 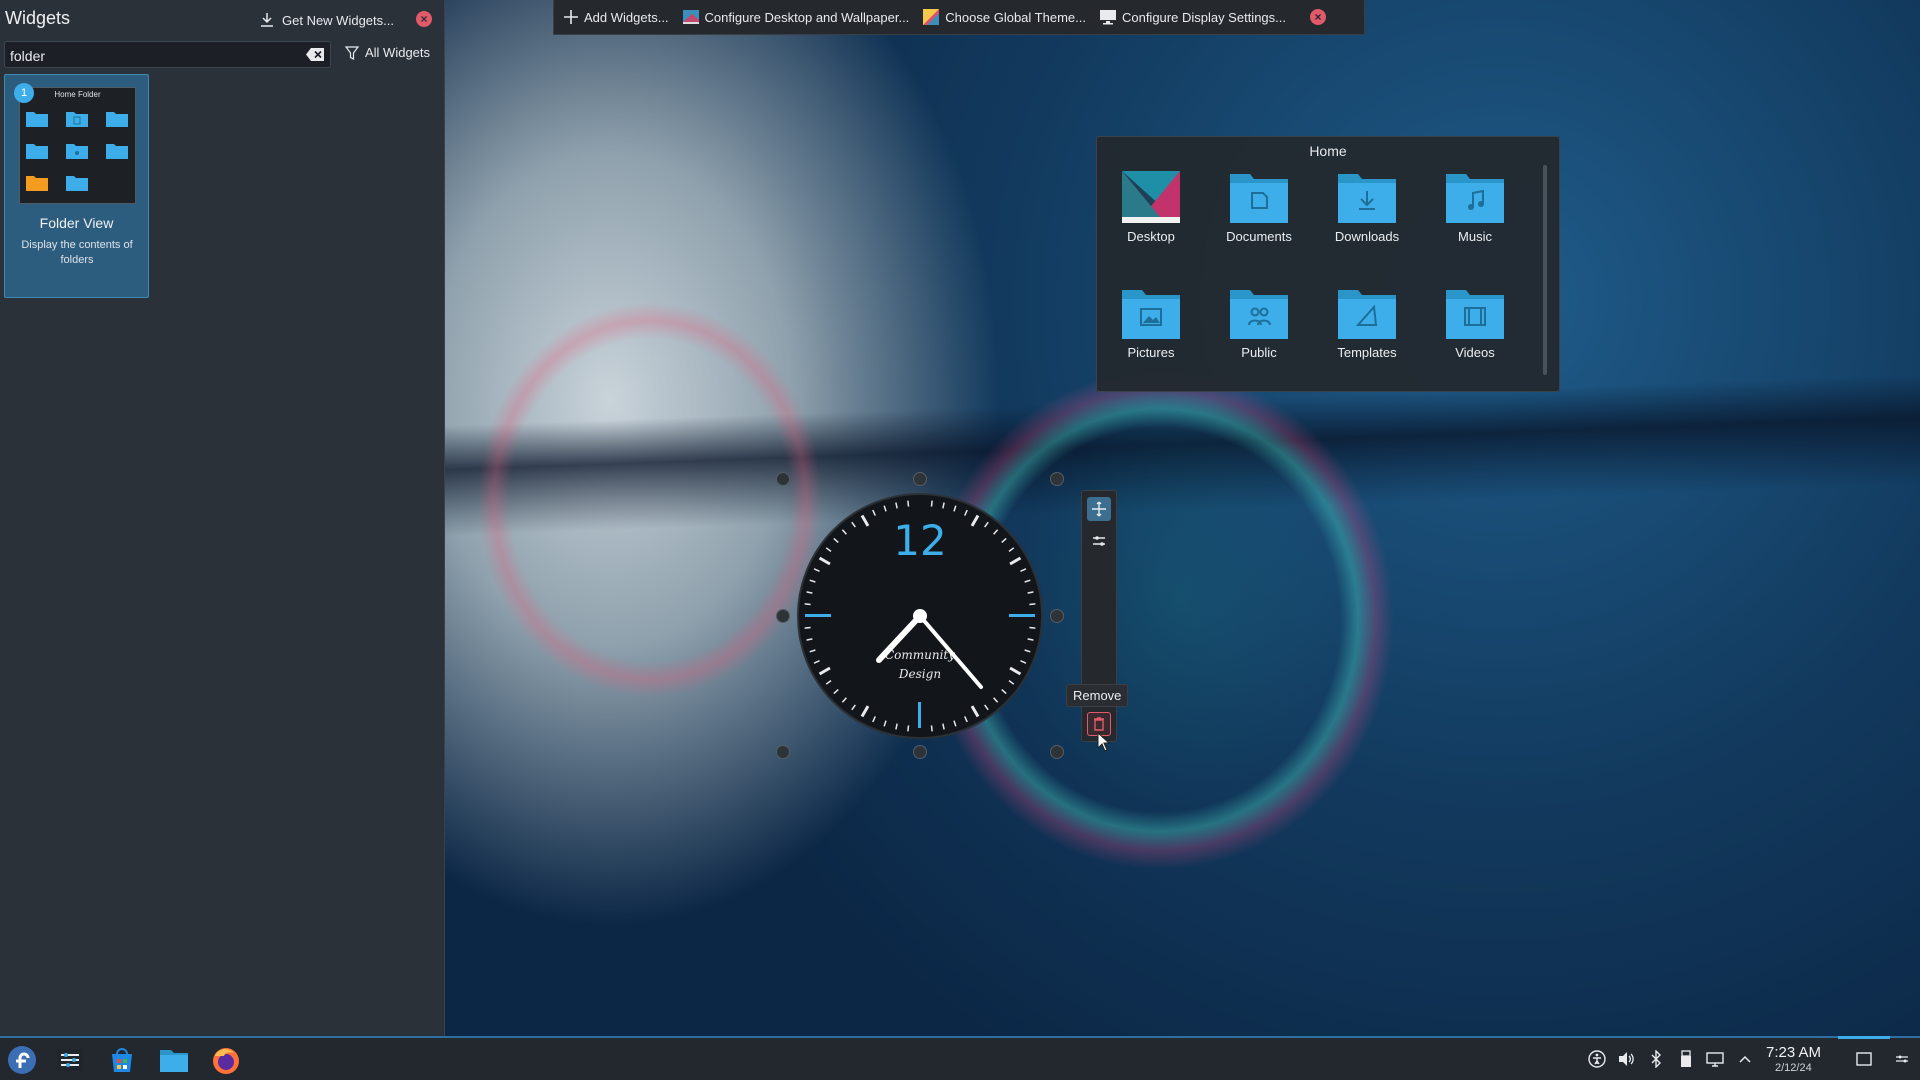 I want to click on folder-item-downloads: Downloads, so click(x=1367, y=207).